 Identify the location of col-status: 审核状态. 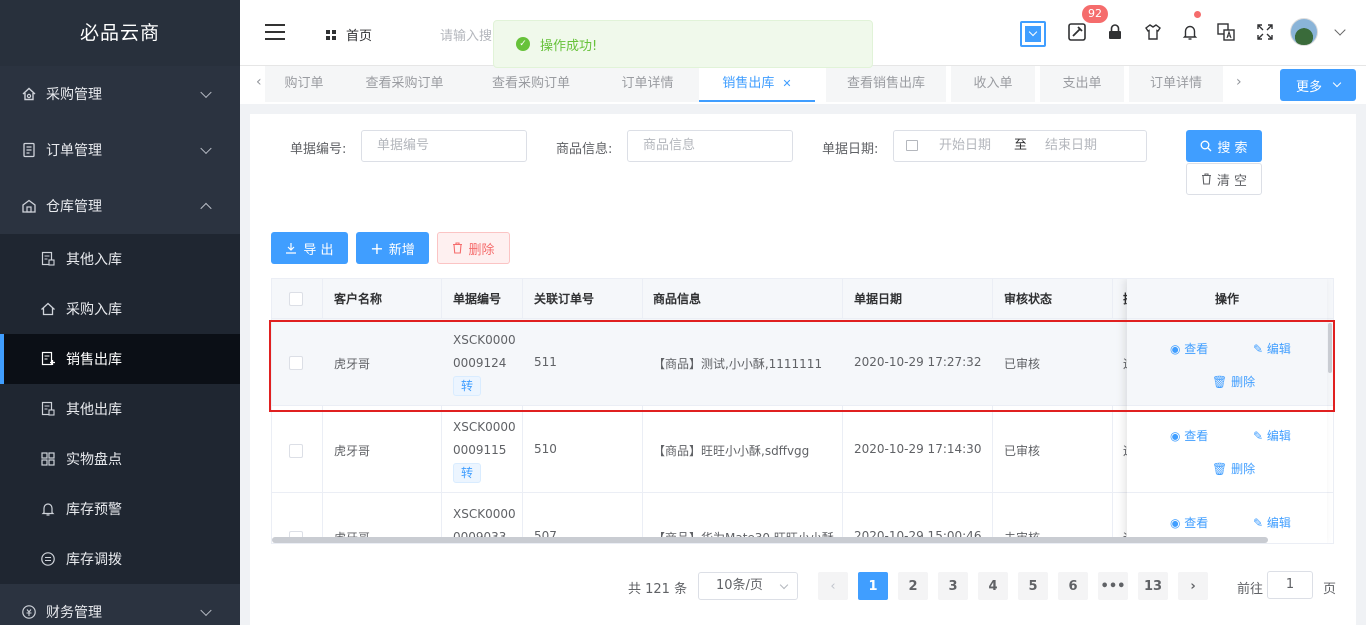
(1028, 299).